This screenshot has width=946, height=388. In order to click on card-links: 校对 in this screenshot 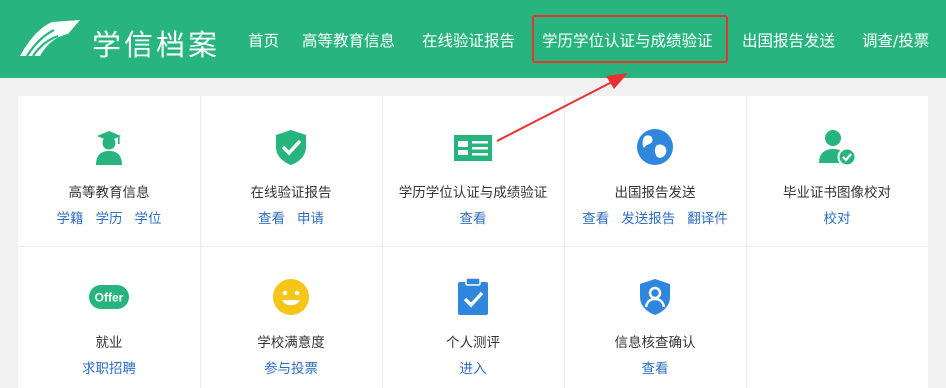, I will do `click(837, 217)`.